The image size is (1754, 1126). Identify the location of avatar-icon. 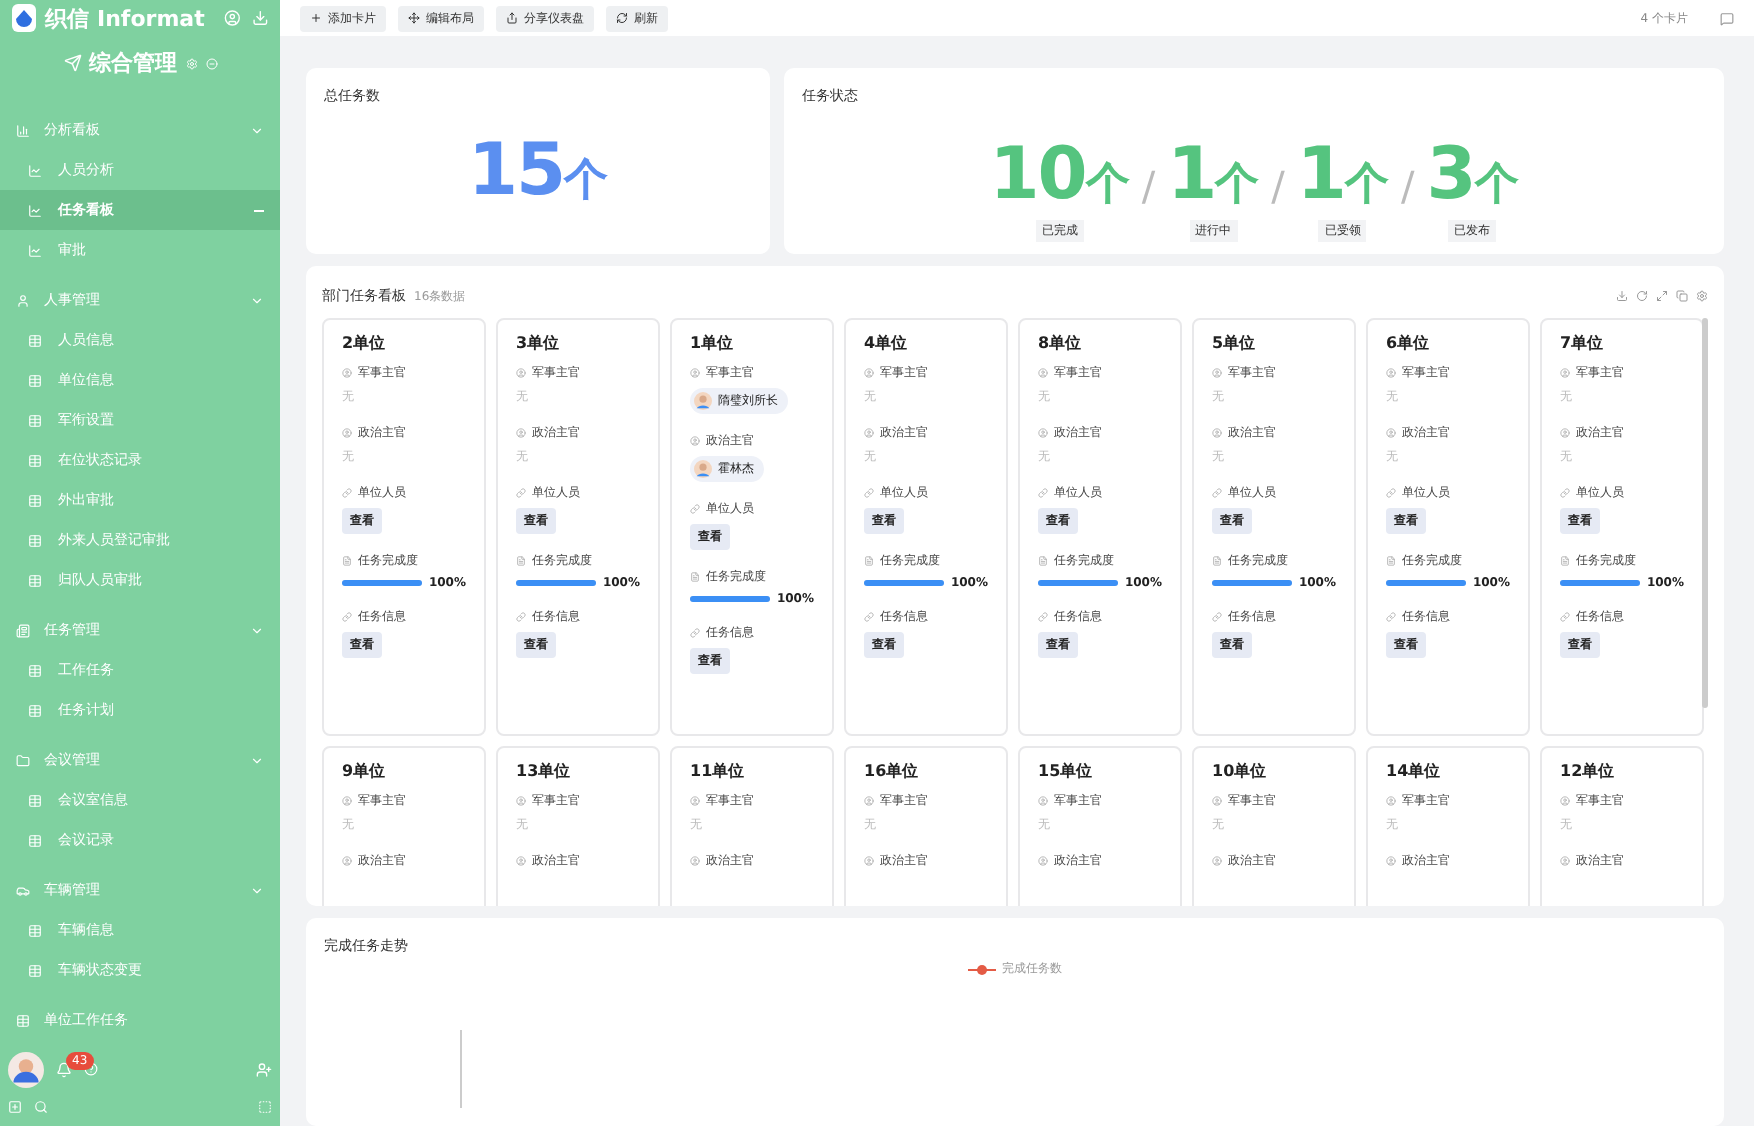
(703, 401).